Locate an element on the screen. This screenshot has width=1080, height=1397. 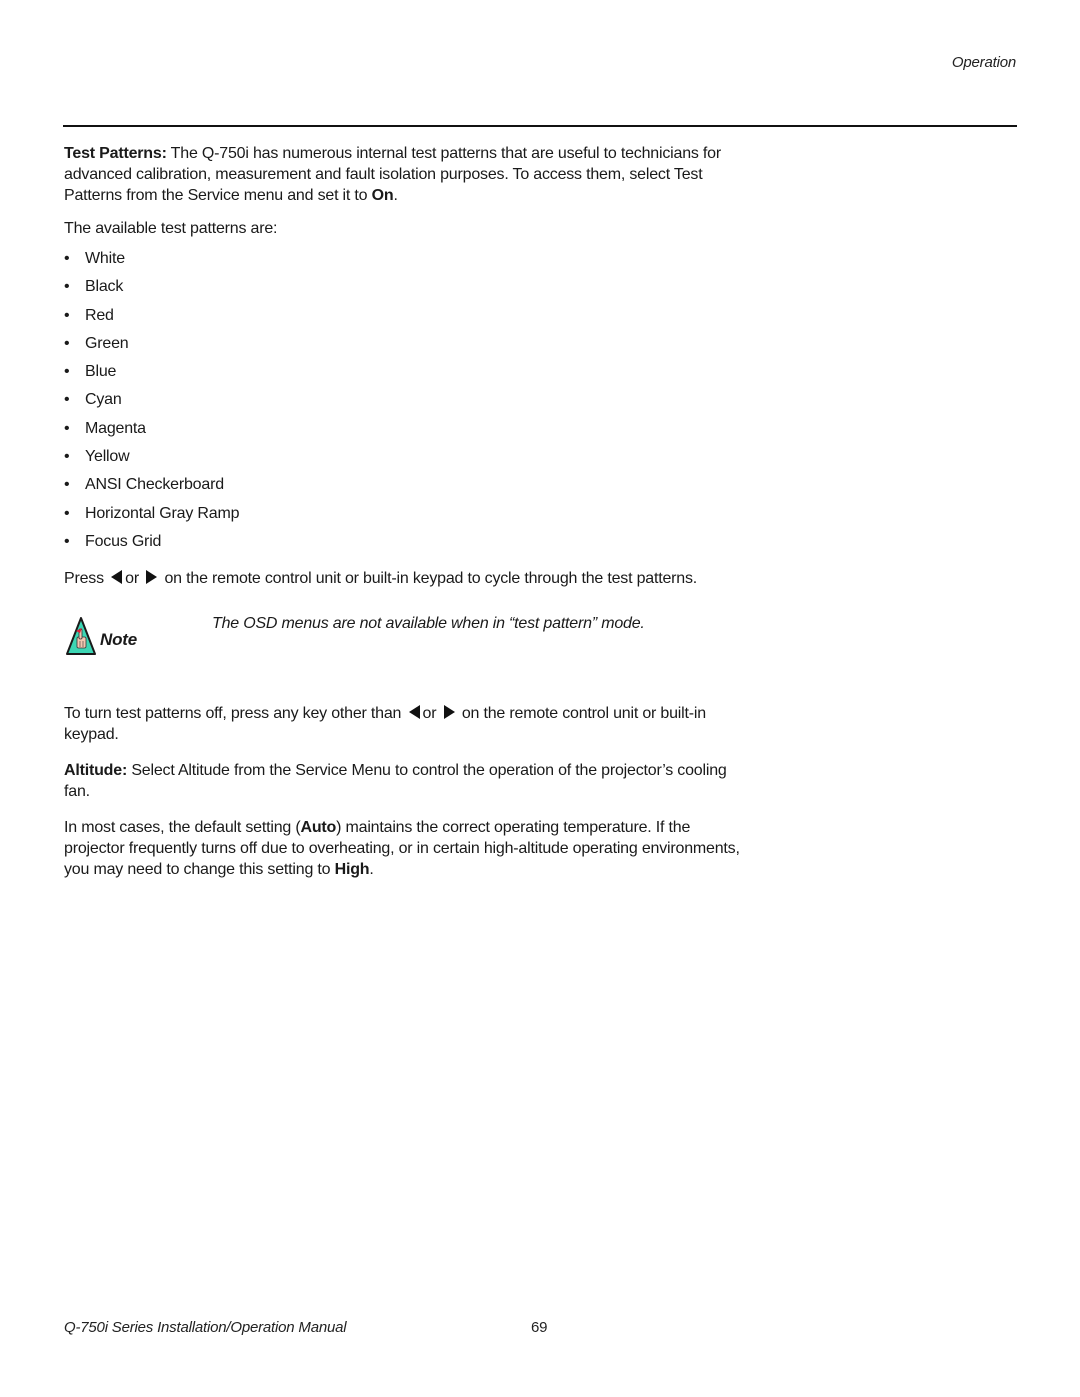
pattern-name: ANSI Checkerboard is located at coordinates (154, 485).